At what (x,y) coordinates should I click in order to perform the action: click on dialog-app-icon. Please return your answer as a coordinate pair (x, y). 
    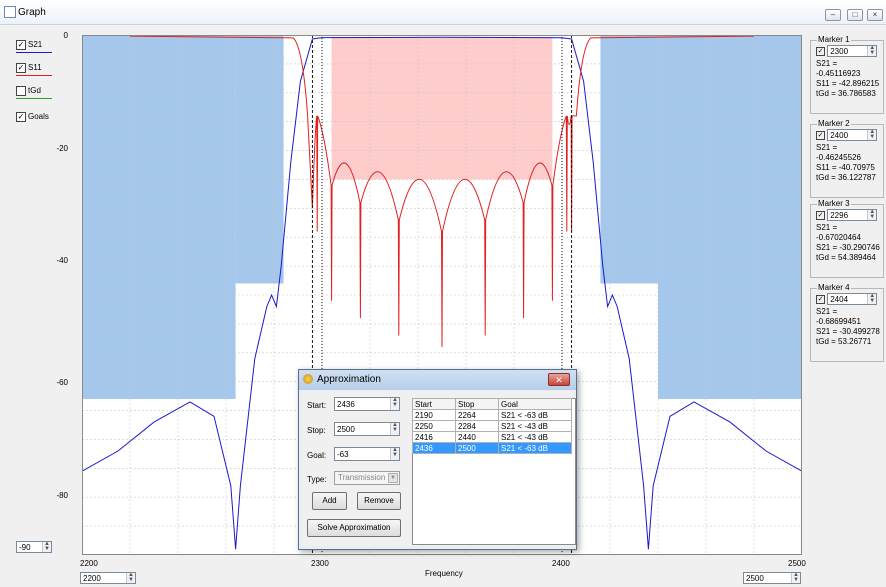
    Looking at the image, I should click on (308, 379).